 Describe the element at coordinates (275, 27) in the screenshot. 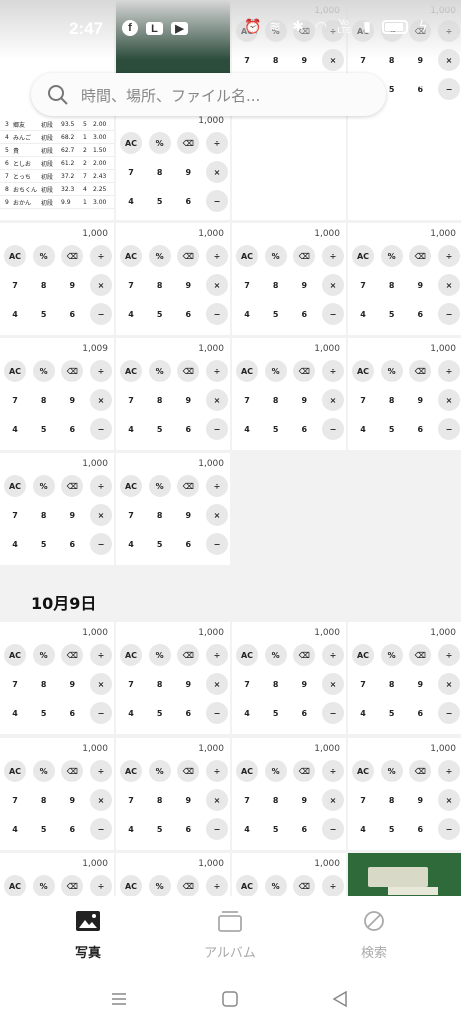

I see `vibrate-icon: ≋` at that location.